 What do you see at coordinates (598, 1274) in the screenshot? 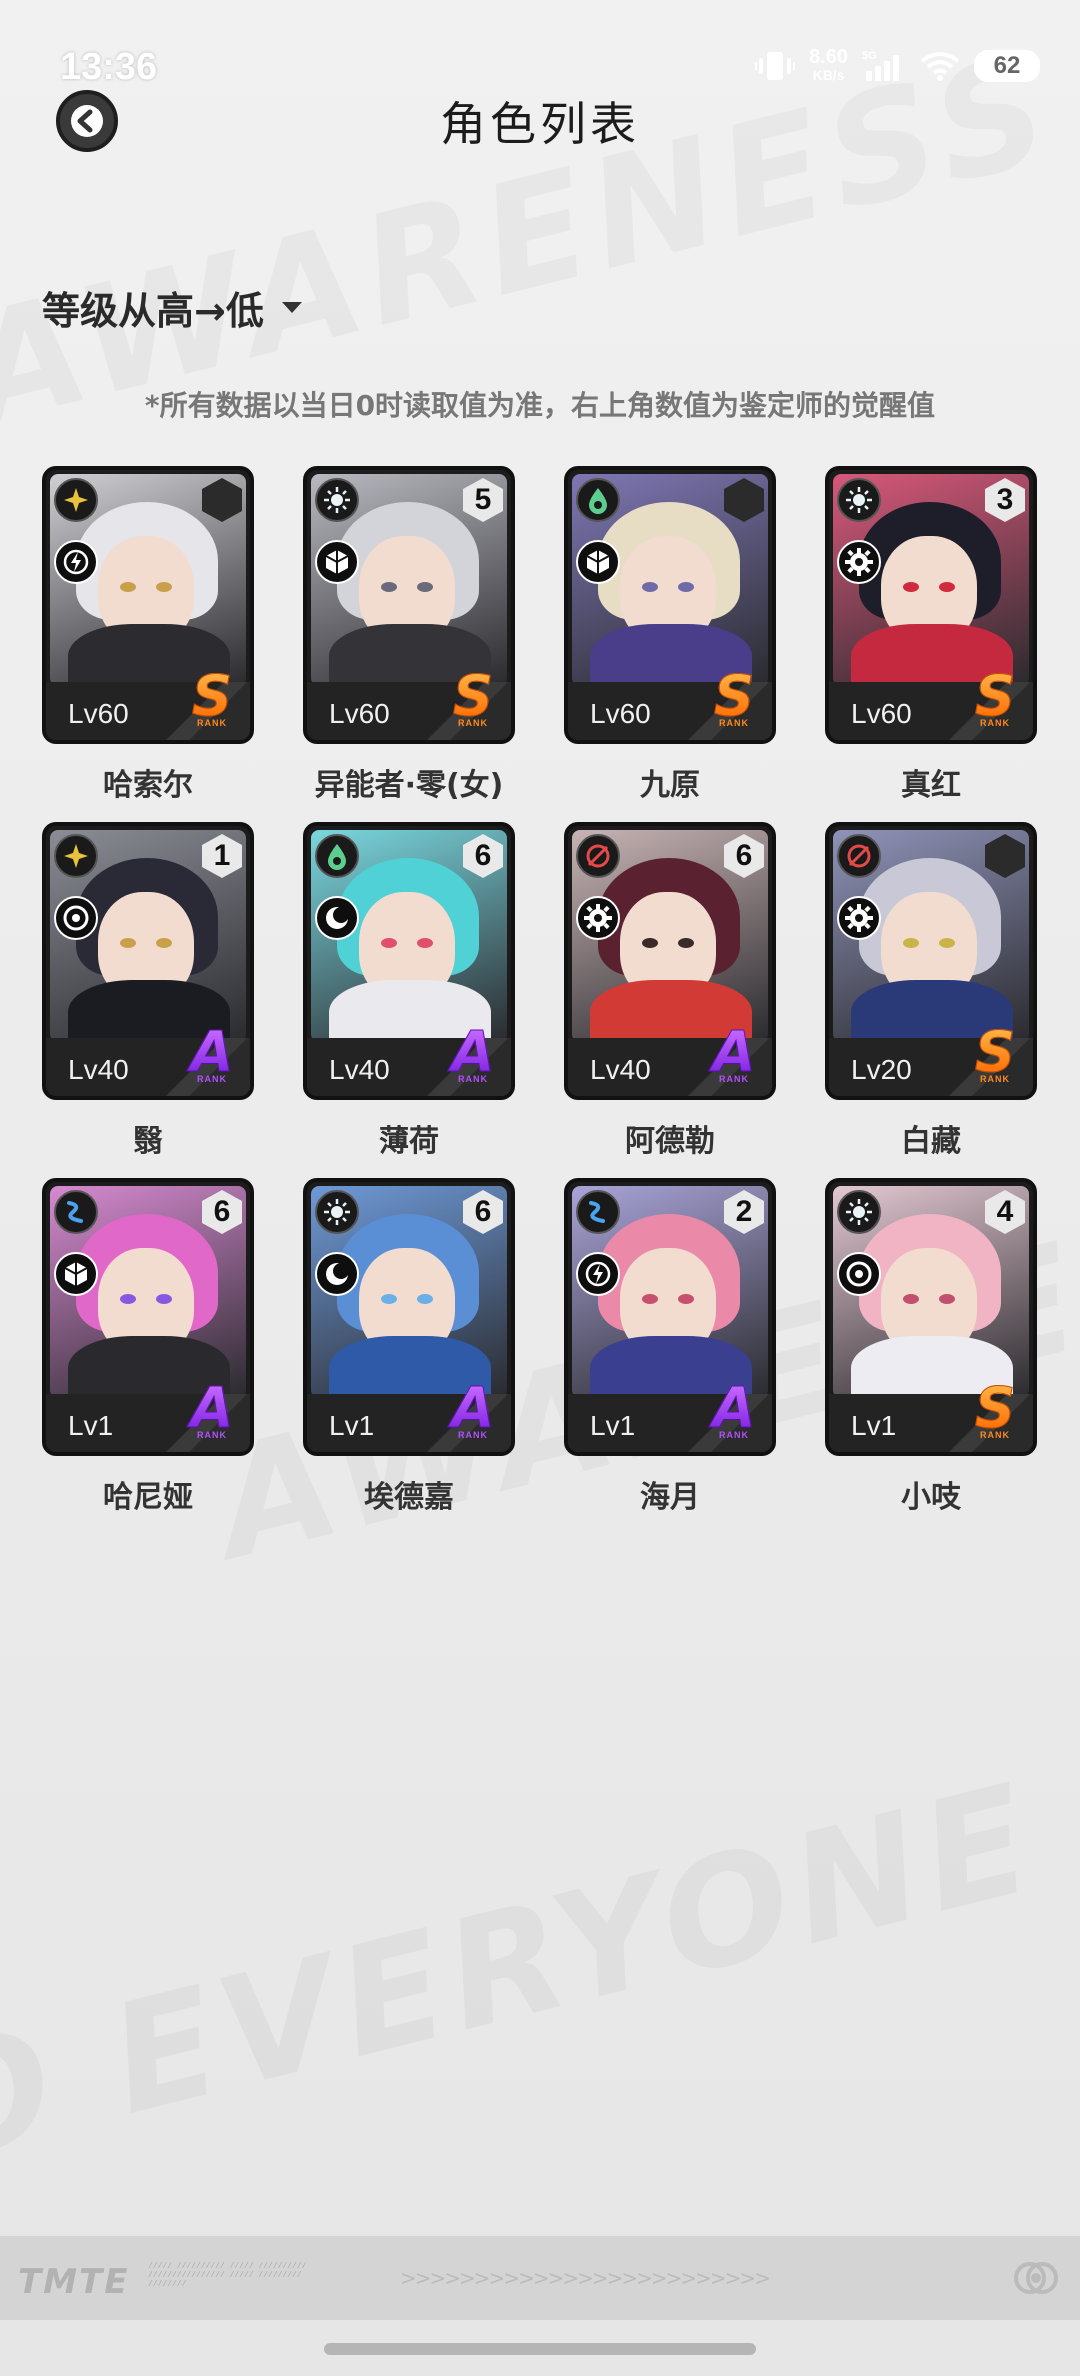
I see `lightning-icon` at bounding box center [598, 1274].